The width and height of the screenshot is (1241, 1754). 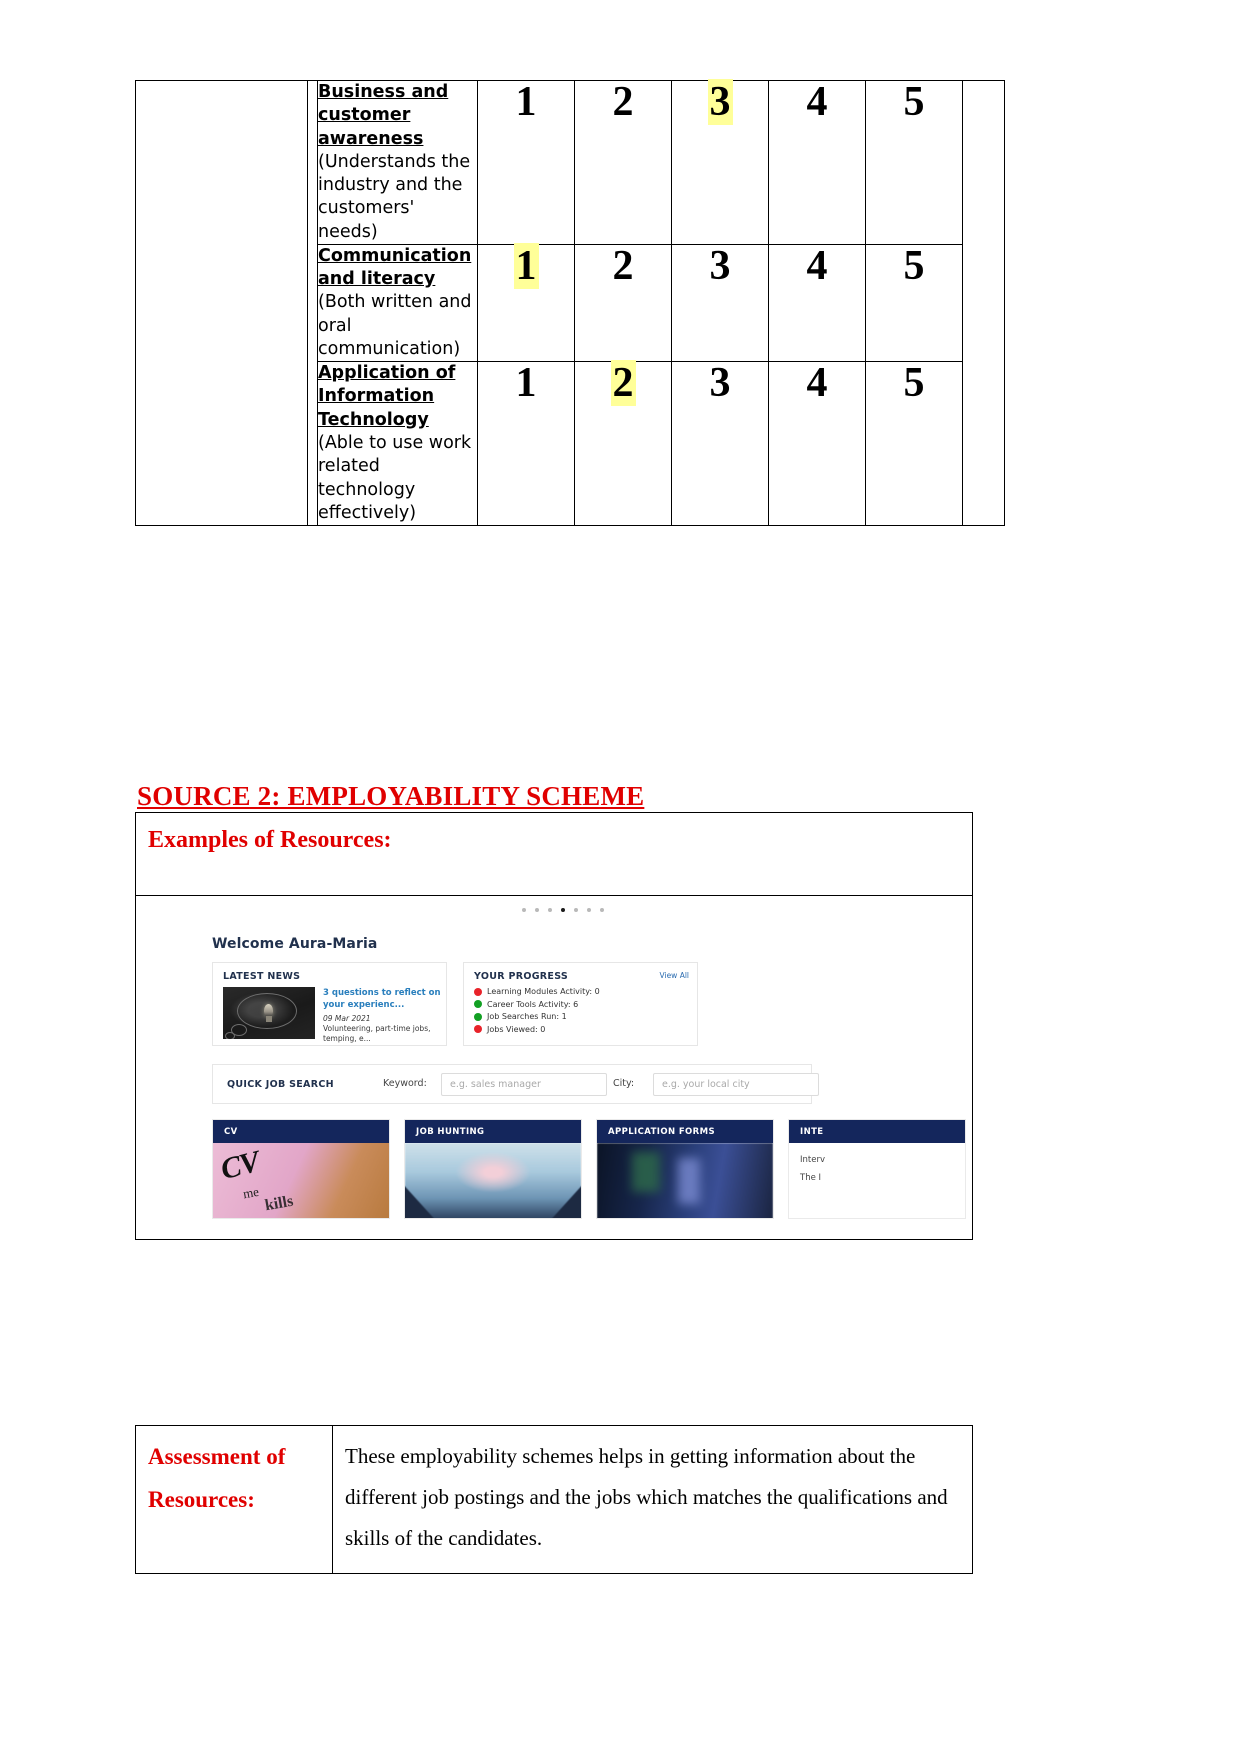 What do you see at coordinates (623, 383) in the screenshot?
I see `rating-value-highlighted: 2` at bounding box center [623, 383].